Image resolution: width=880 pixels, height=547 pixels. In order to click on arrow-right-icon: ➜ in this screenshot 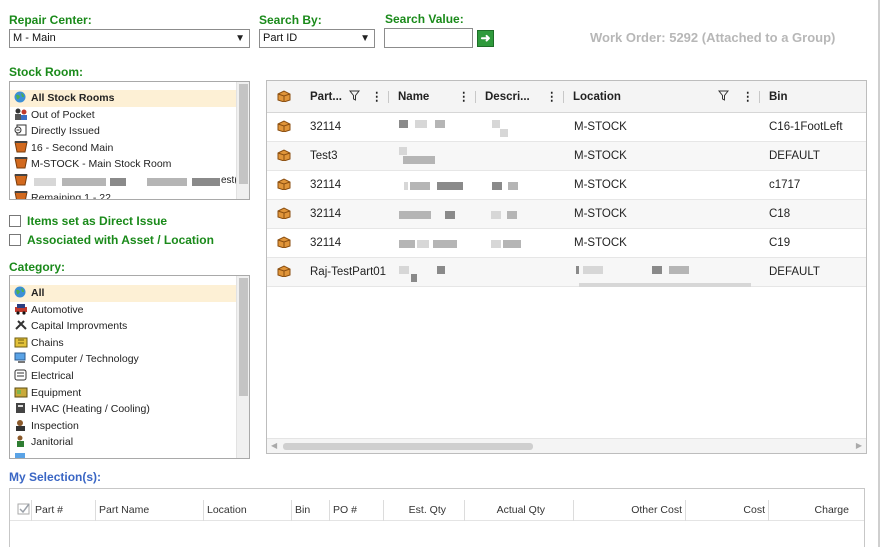, I will do `click(485, 38)`.